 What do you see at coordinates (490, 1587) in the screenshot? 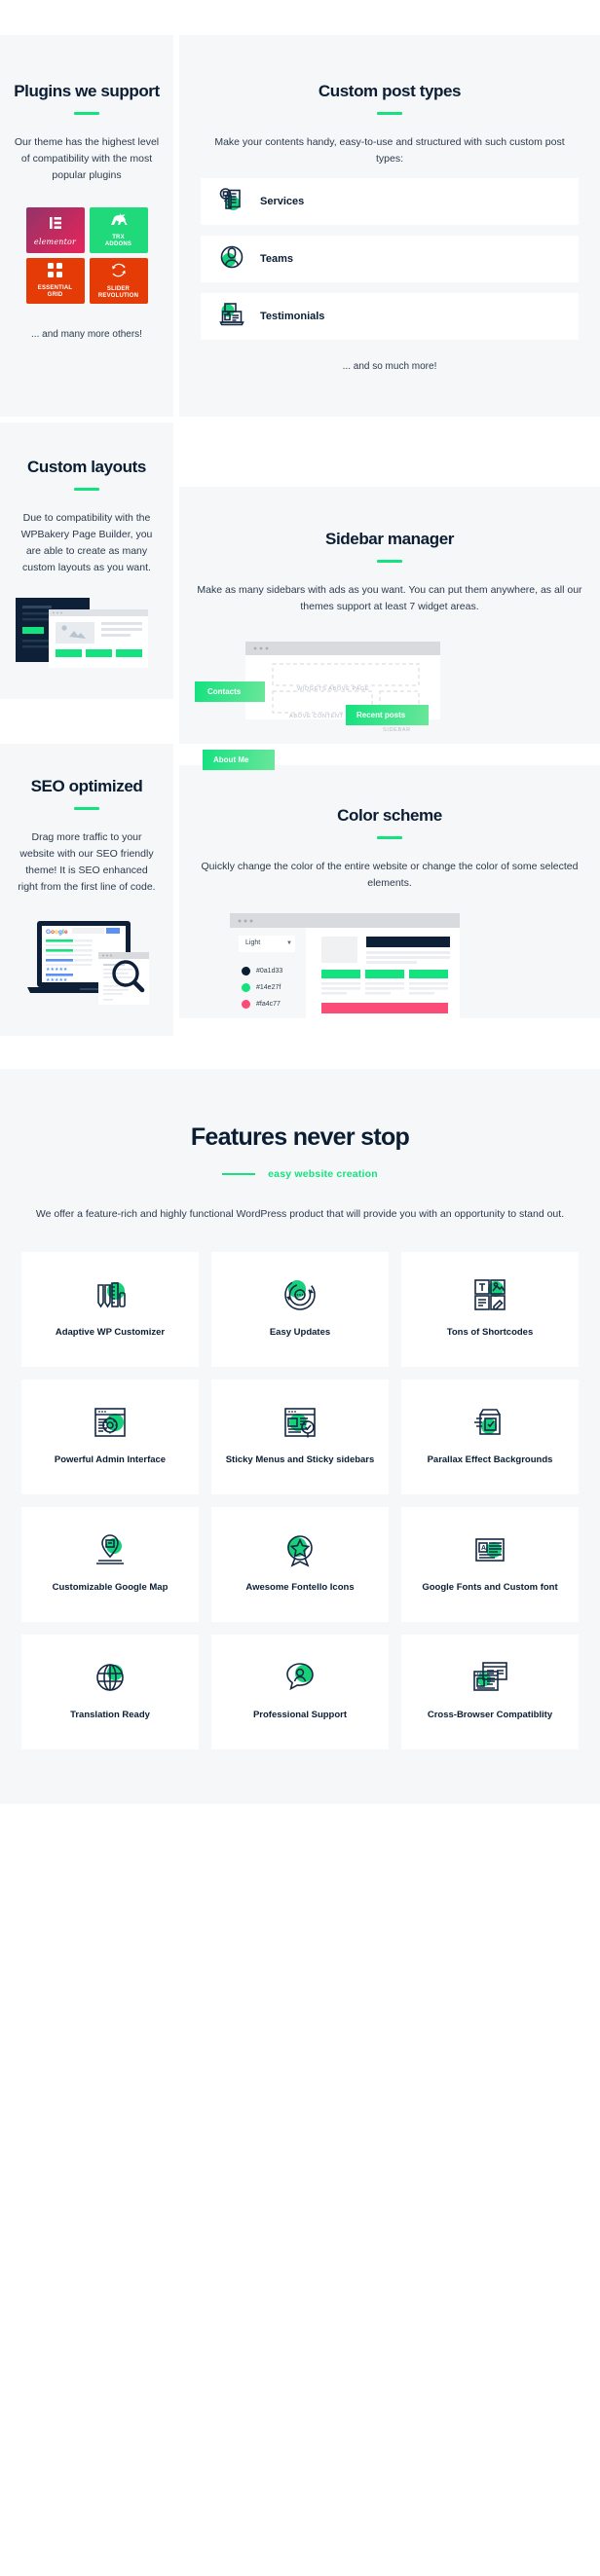
I see `feature-label: Google Fonts and Custom font` at bounding box center [490, 1587].